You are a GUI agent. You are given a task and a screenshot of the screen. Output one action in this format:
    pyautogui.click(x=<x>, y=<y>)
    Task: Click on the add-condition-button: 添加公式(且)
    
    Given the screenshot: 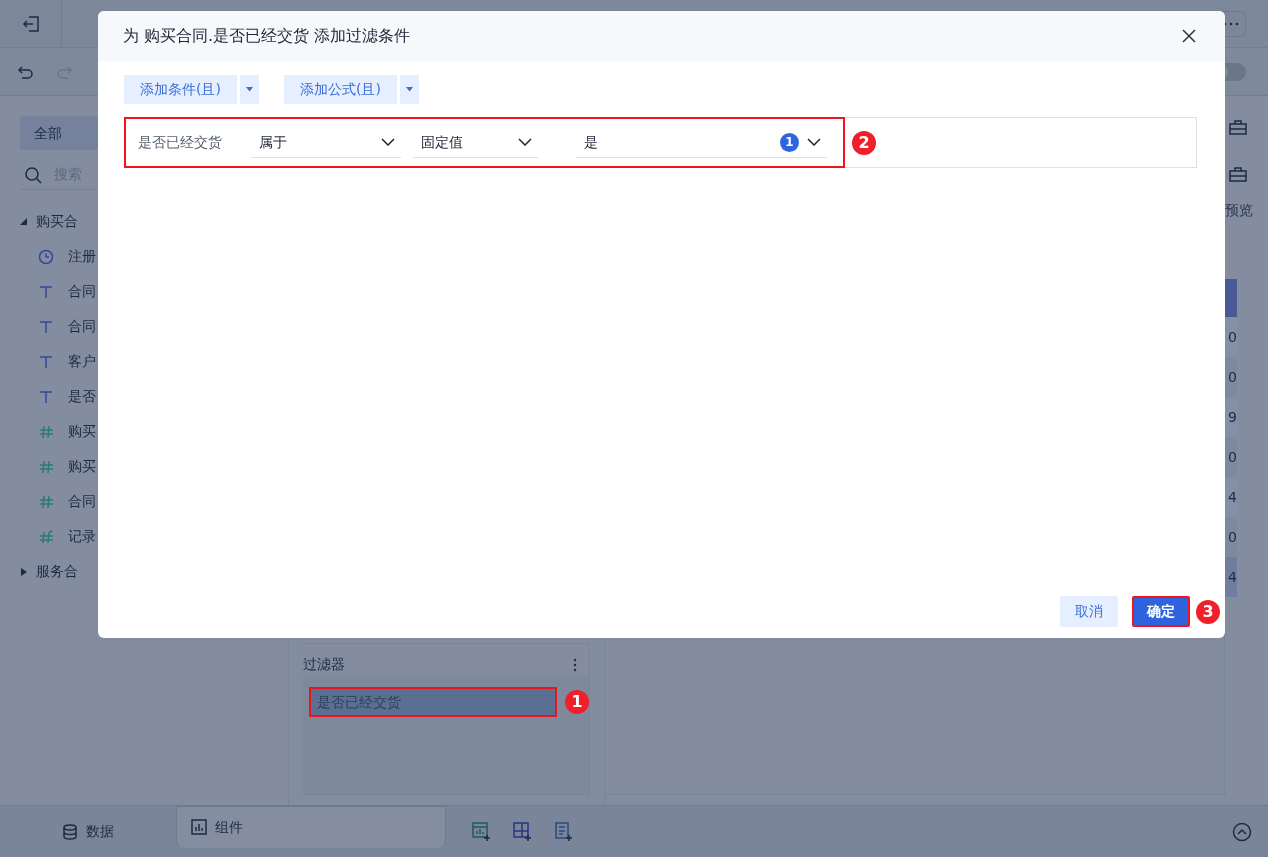 What is the action you would take?
    pyautogui.click(x=340, y=89)
    